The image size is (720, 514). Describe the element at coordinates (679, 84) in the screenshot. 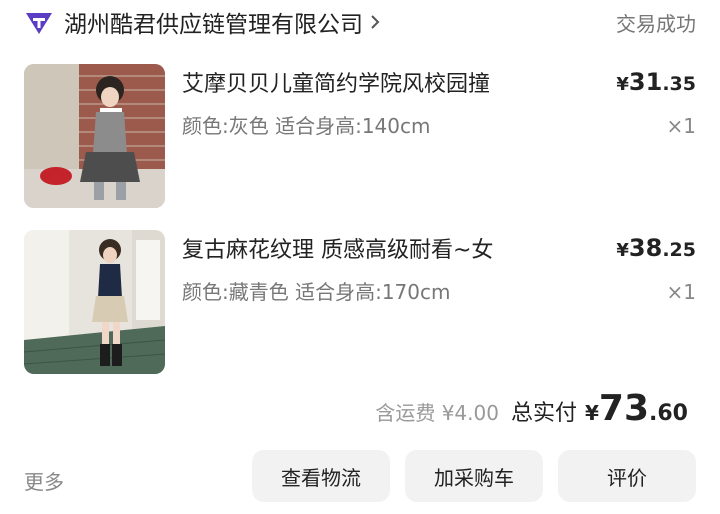

I see `price-decimal: .35` at that location.